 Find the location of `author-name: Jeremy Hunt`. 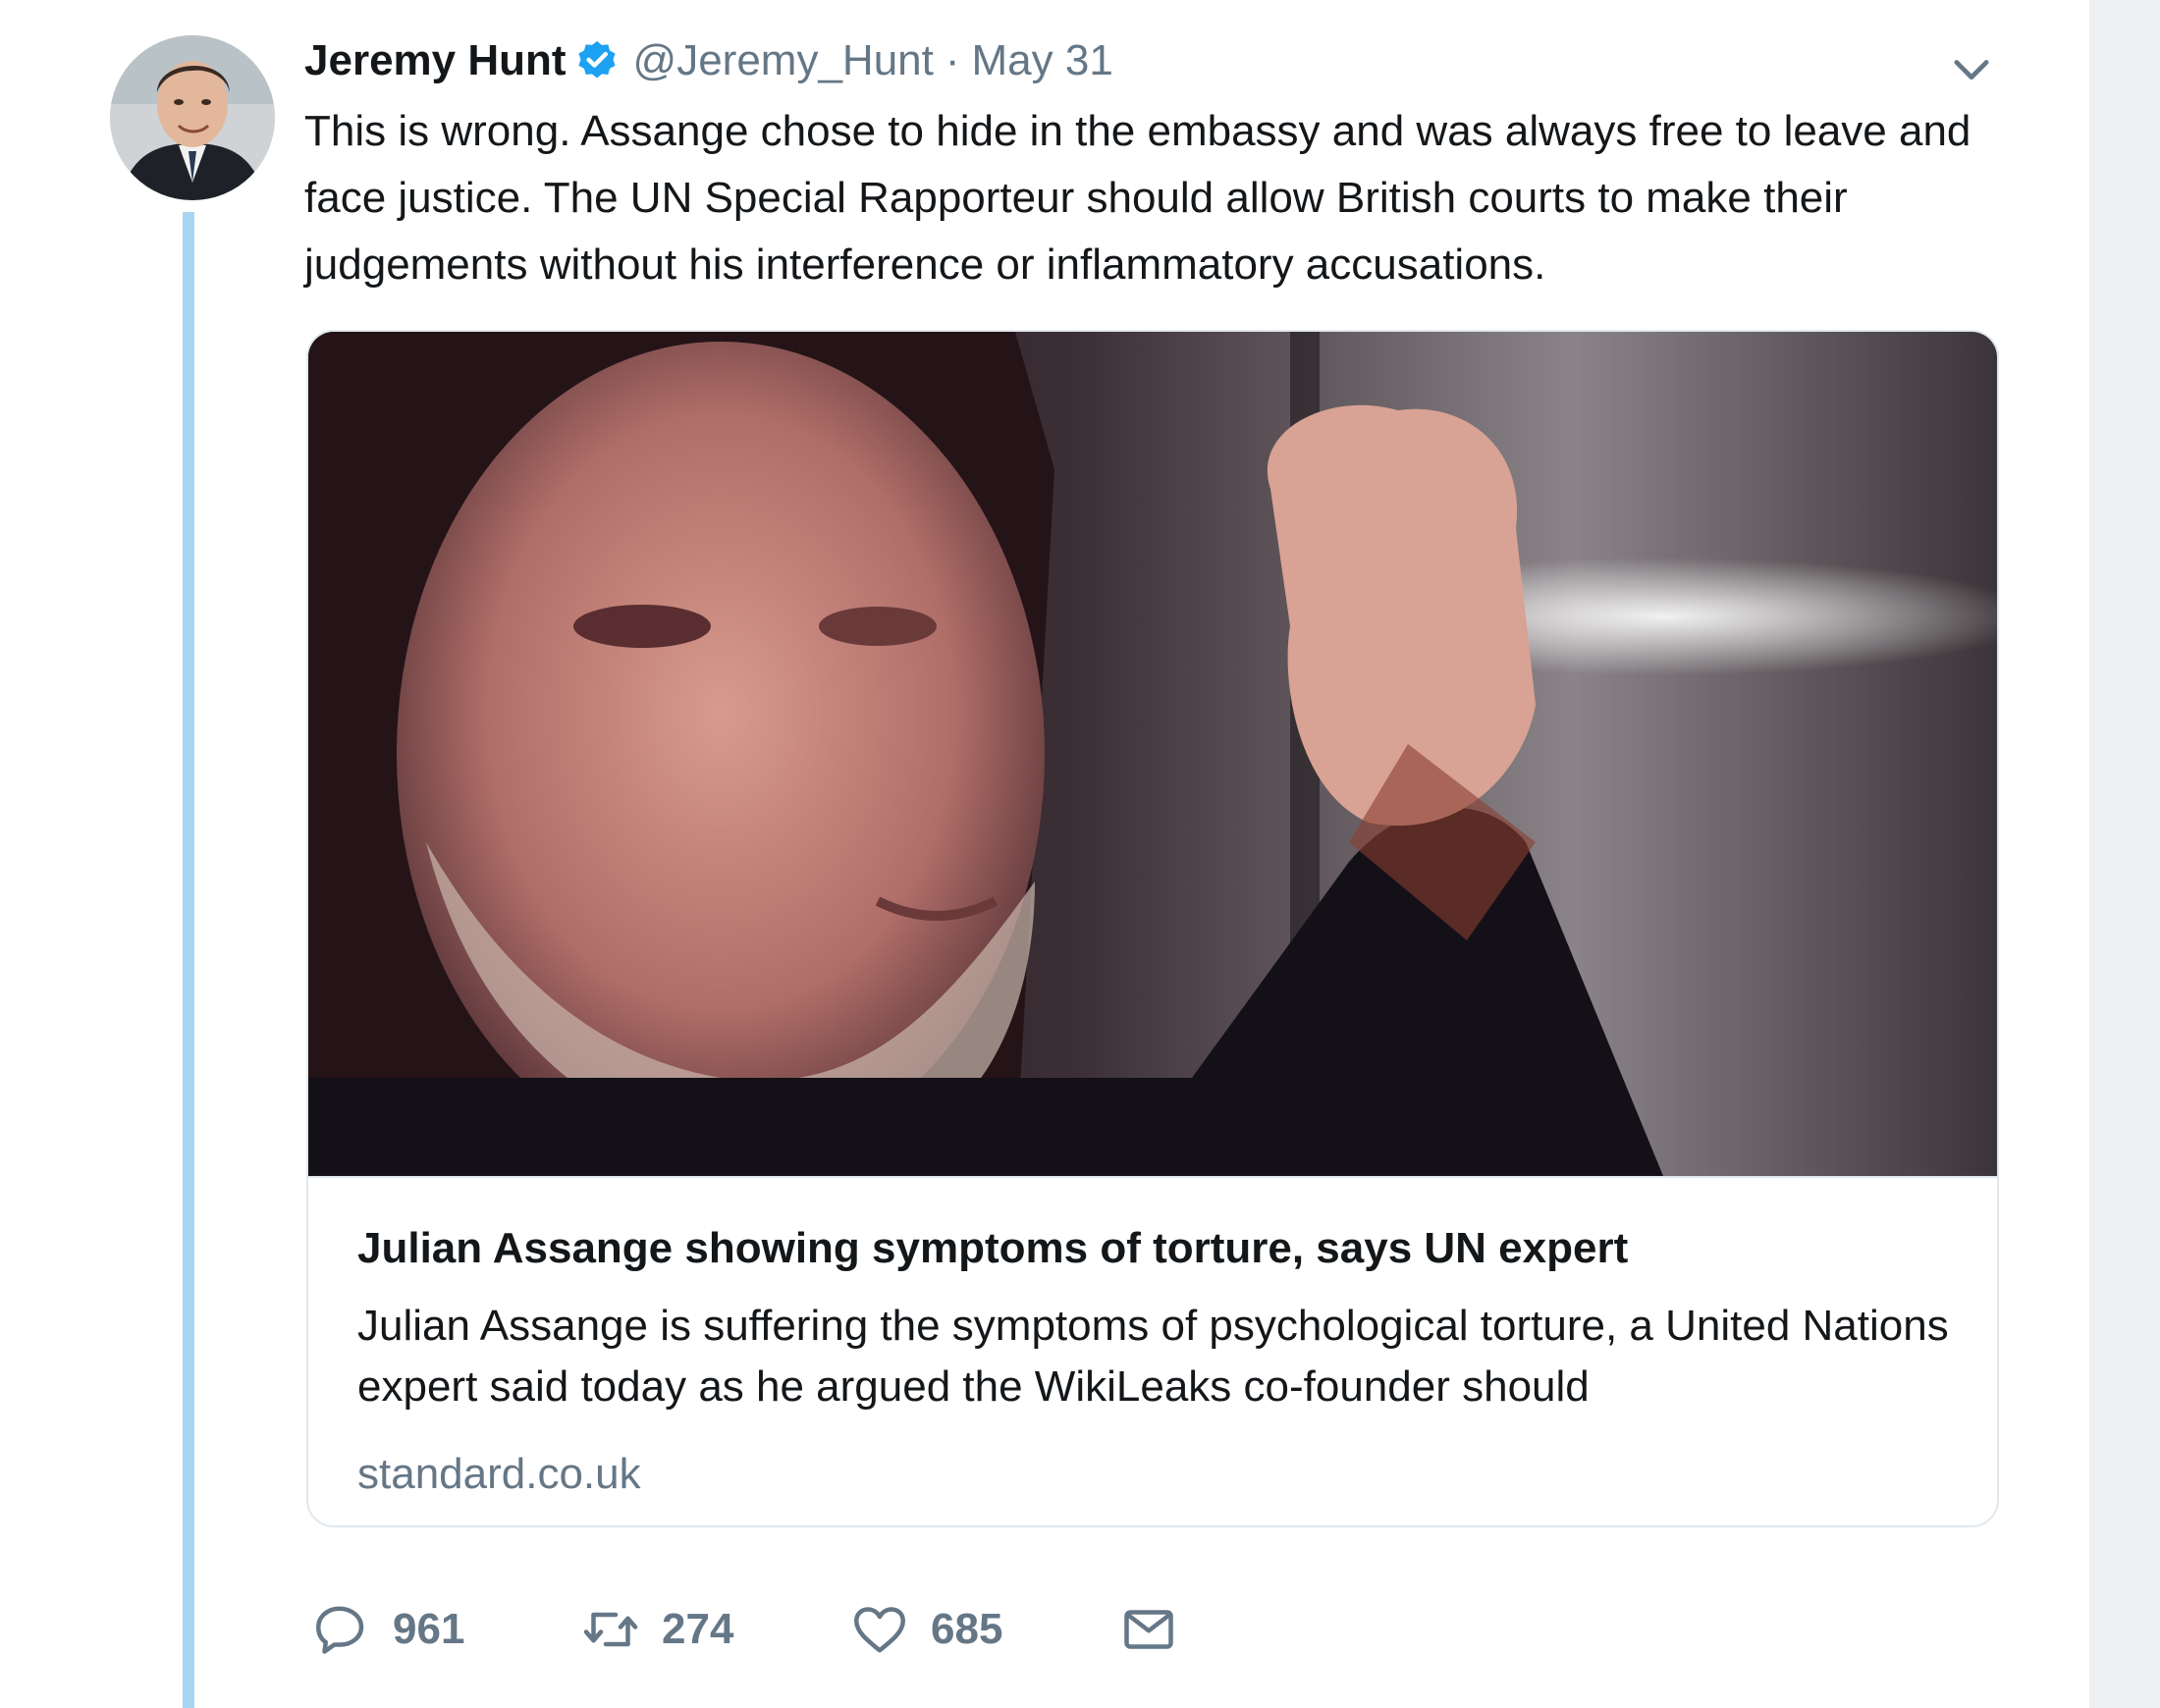

author-name: Jeremy Hunt is located at coordinates (435, 60).